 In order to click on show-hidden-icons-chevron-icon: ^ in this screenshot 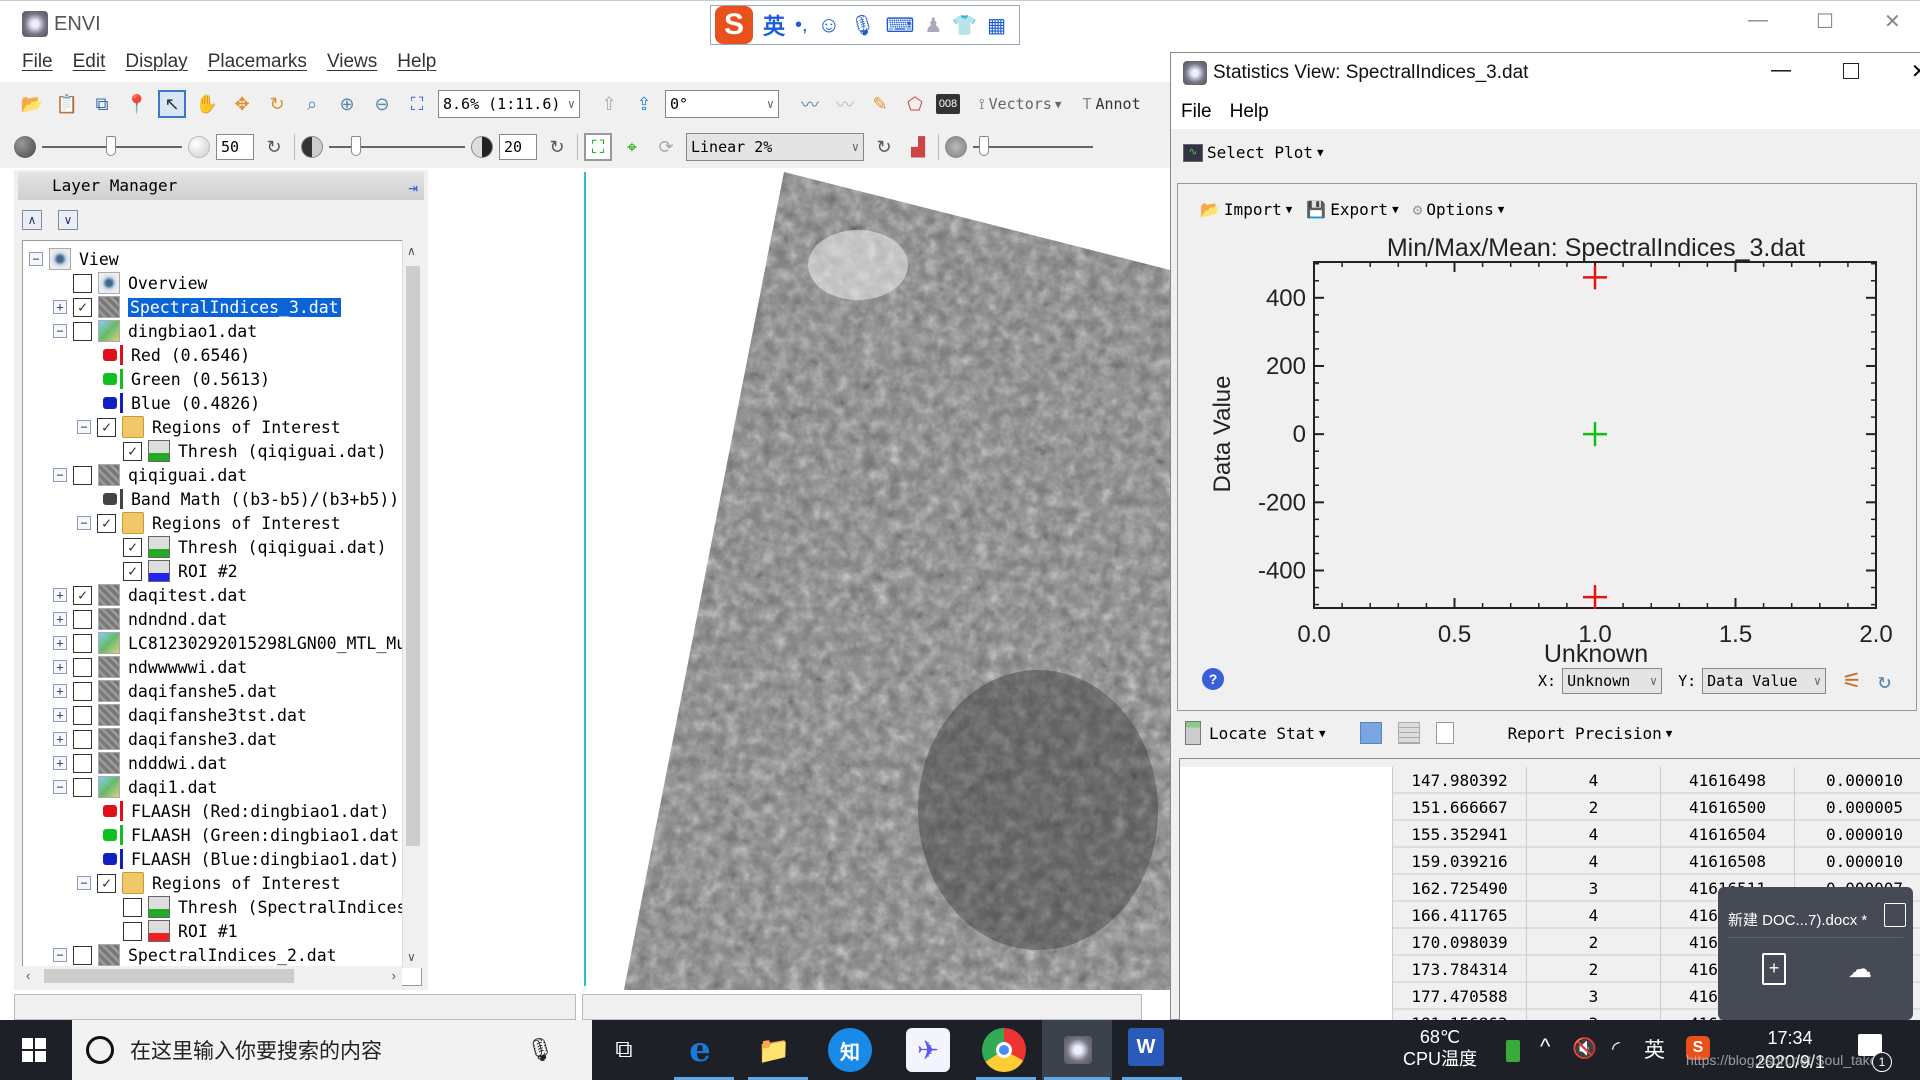, I will do `click(1545, 1047)`.